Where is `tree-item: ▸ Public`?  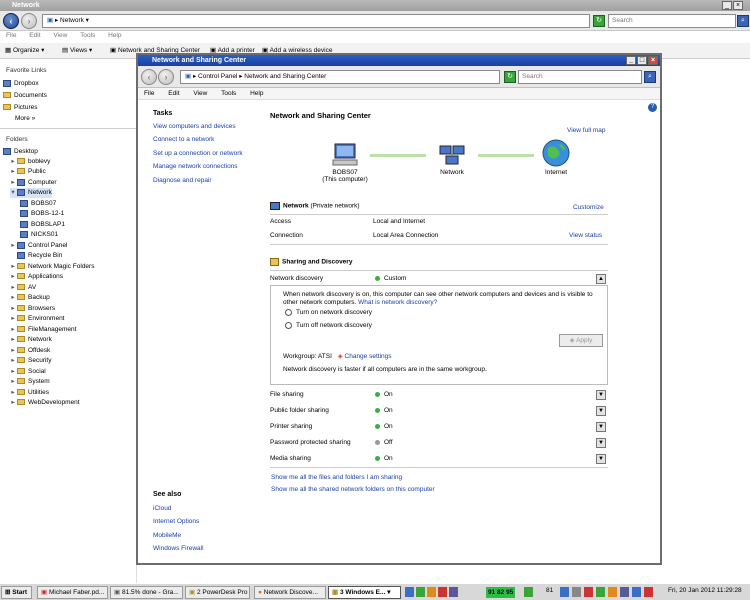 tree-item: ▸ Public is located at coordinates (27, 172).